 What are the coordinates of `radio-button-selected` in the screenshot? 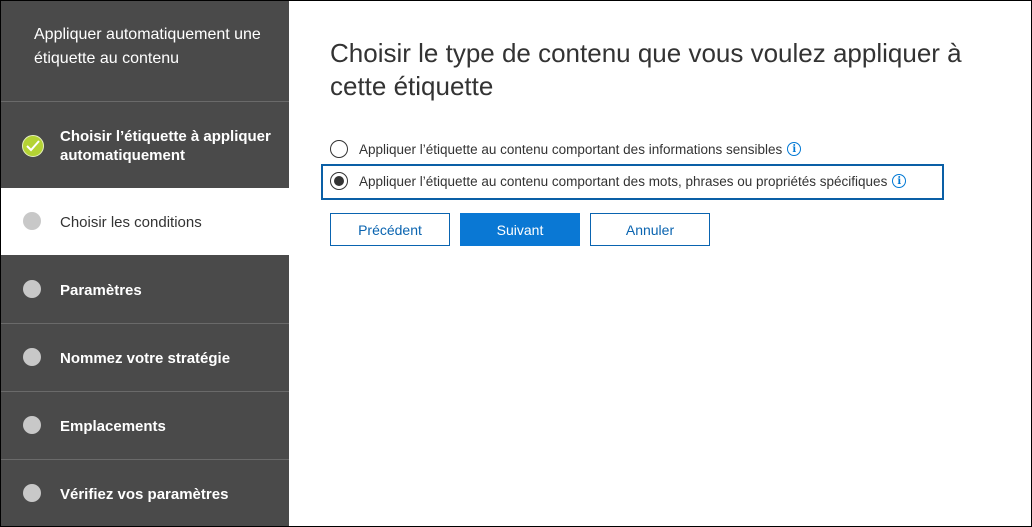 It's located at (339, 181).